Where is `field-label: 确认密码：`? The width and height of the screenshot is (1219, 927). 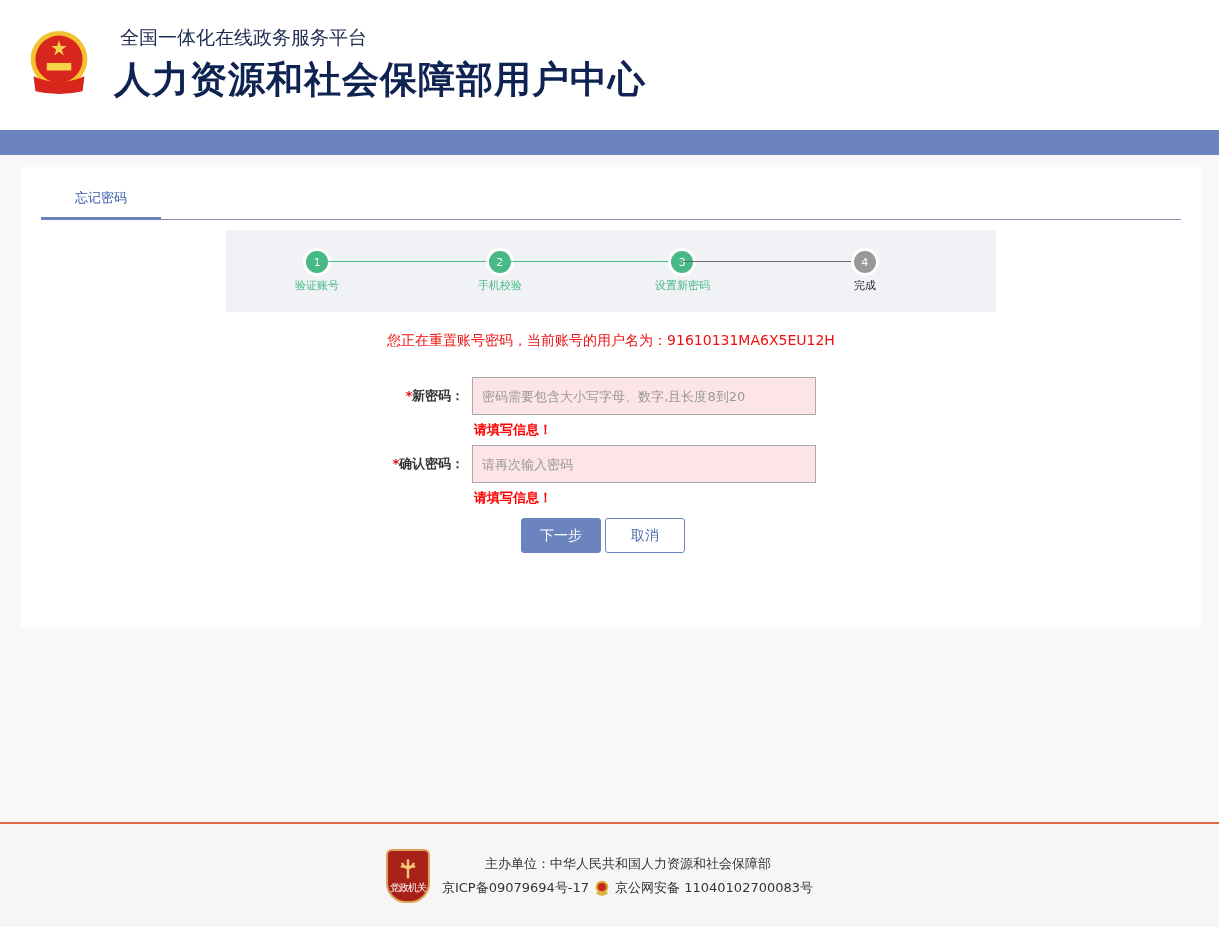 field-label: 确认密码： is located at coordinates (432, 463).